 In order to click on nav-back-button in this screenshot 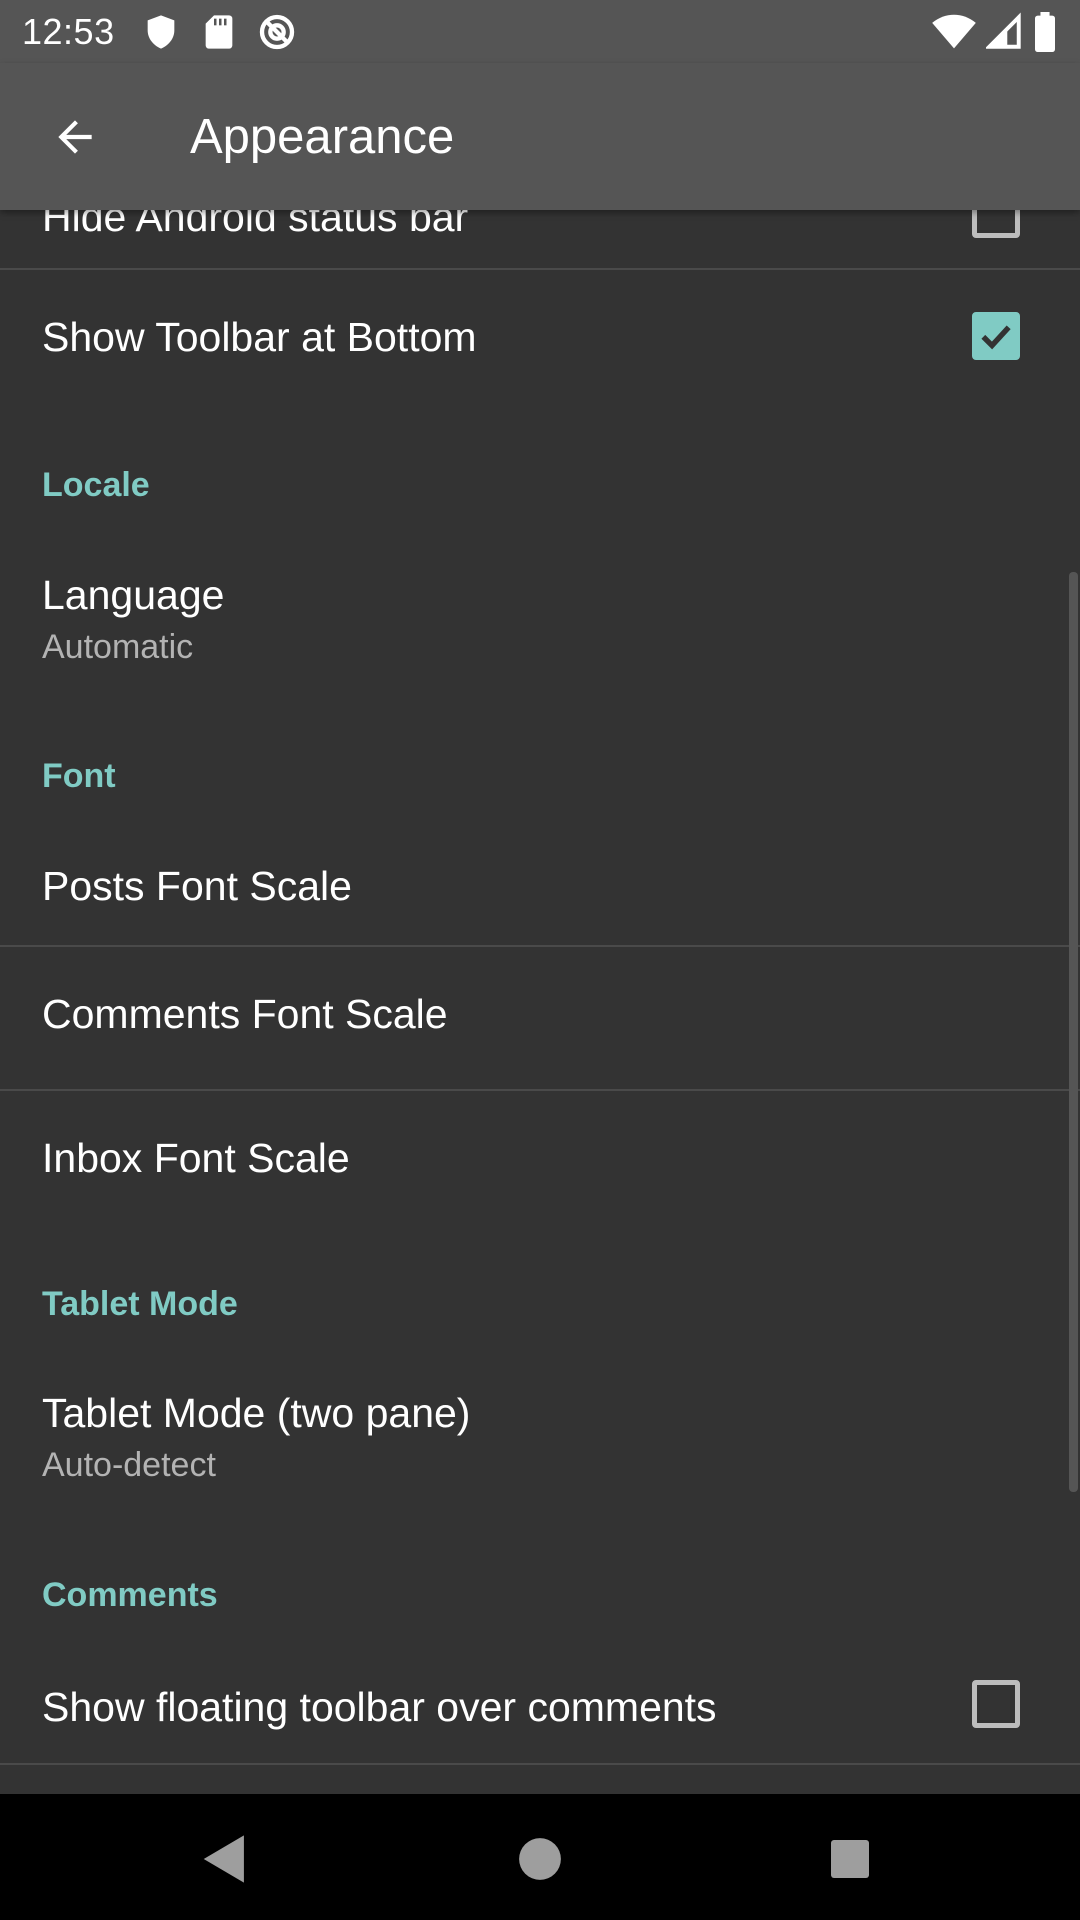, I will do `click(225, 1859)`.